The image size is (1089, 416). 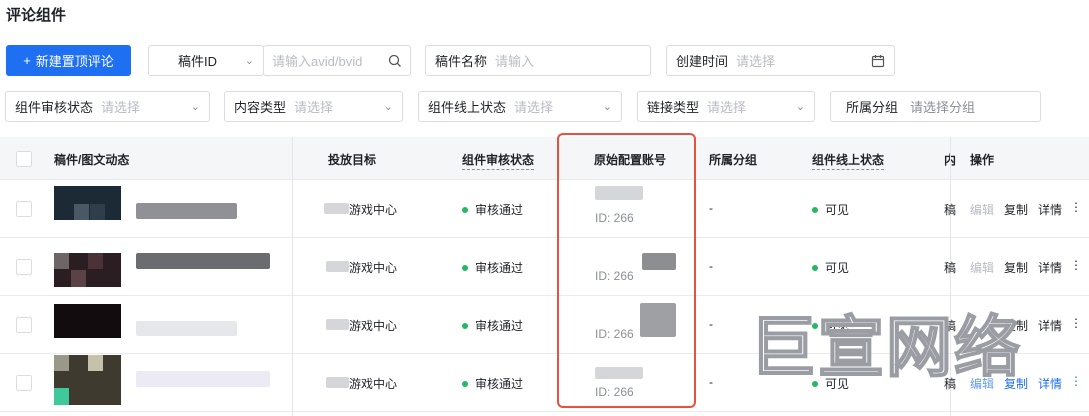 I want to click on search-icon, so click(x=395, y=61).